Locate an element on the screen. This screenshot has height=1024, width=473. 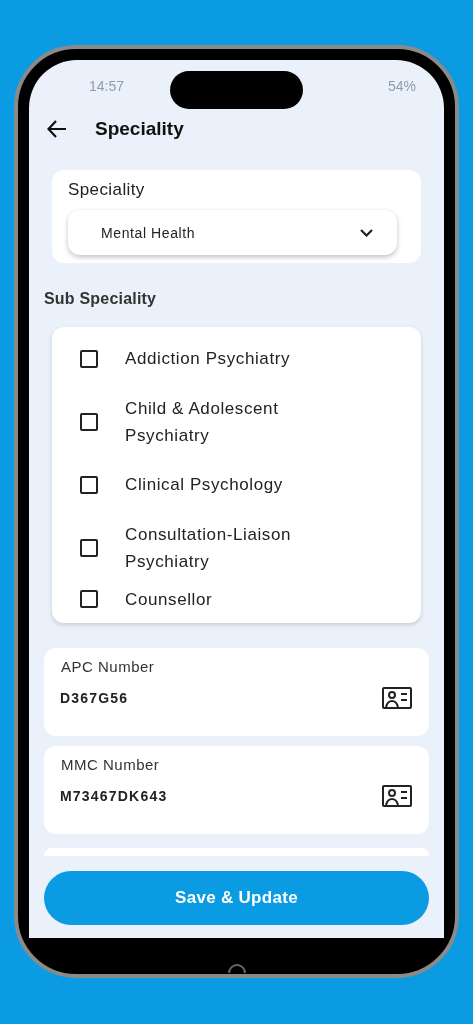
field-value: M73467DK643 is located at coordinates (114, 796).